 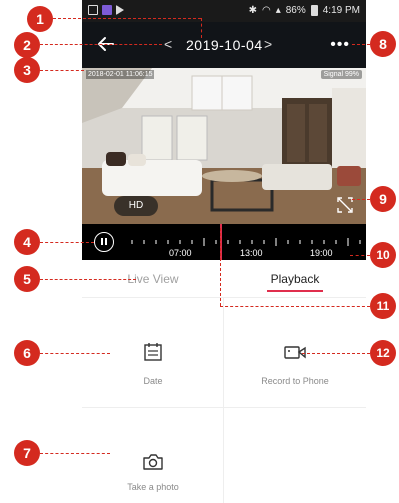 I want to click on callout-1-leader-drop, so click(x=201, y=28).